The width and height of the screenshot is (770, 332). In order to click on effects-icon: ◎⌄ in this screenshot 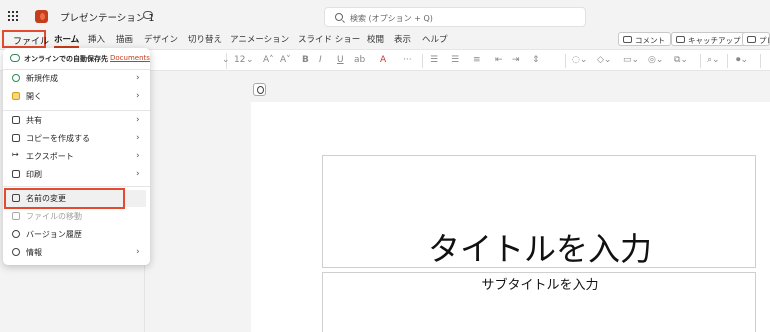, I will do `click(655, 60)`.